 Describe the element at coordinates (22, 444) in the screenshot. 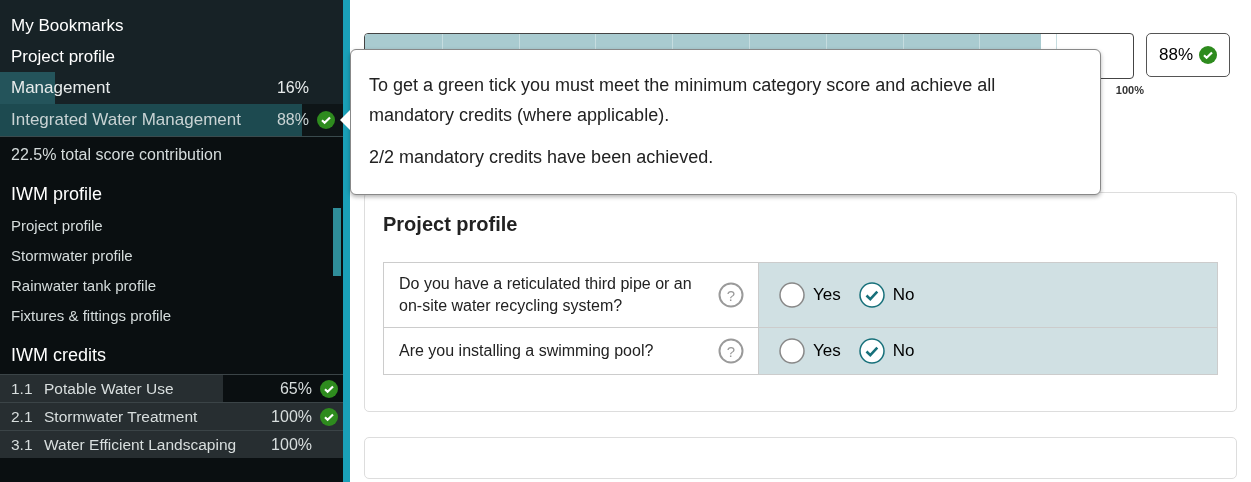

I see `credit-number: 3.1` at that location.